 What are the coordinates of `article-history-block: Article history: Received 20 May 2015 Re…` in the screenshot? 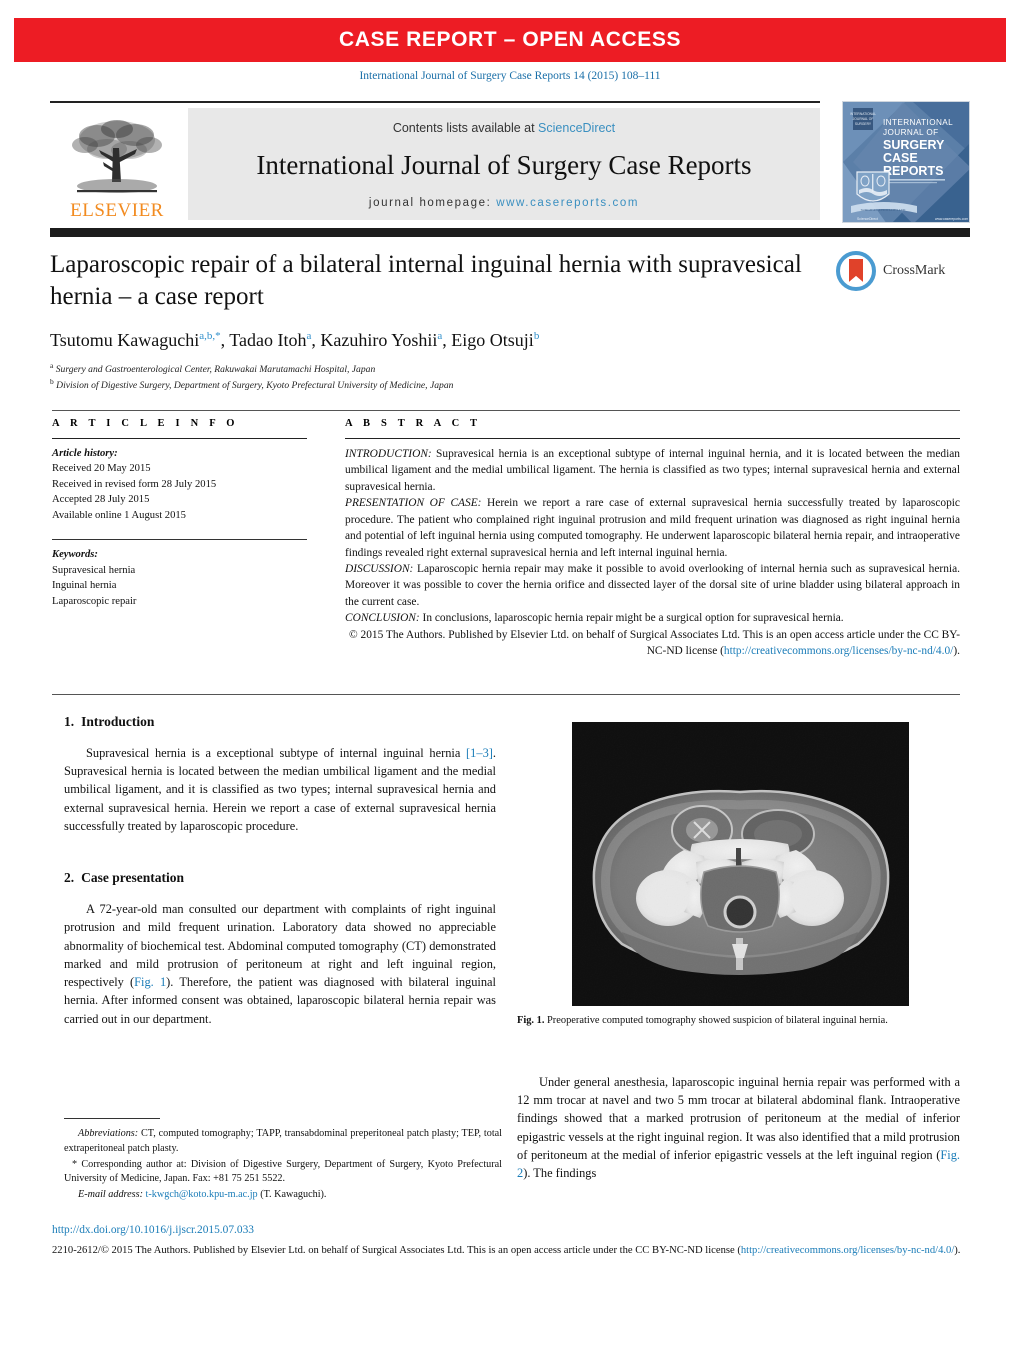 It's located at (179, 484).